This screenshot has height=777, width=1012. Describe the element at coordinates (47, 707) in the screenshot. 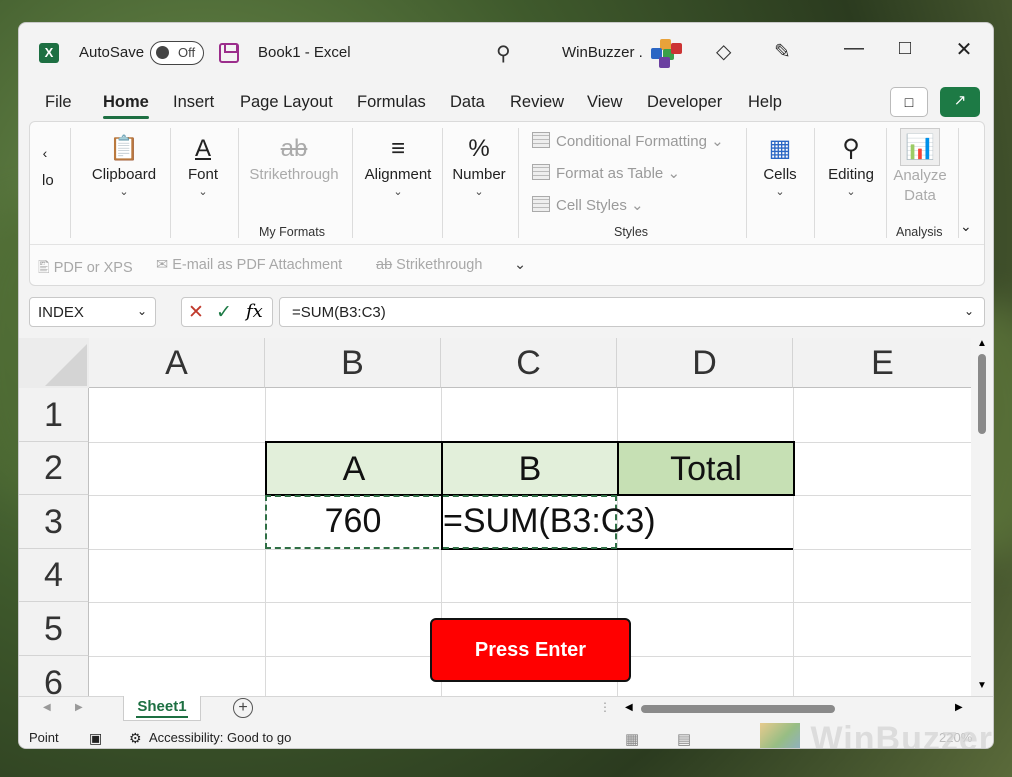

I see `tab-scroll-left-icon: ◀` at that location.